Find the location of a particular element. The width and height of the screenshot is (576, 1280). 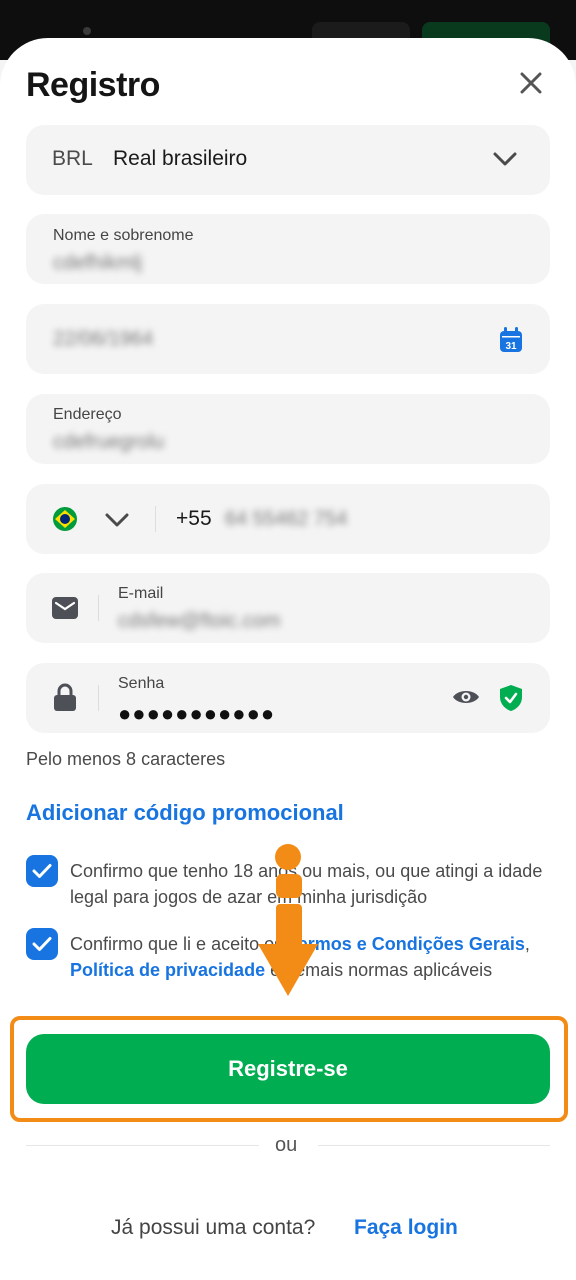

lock-icon is located at coordinates (65, 697).